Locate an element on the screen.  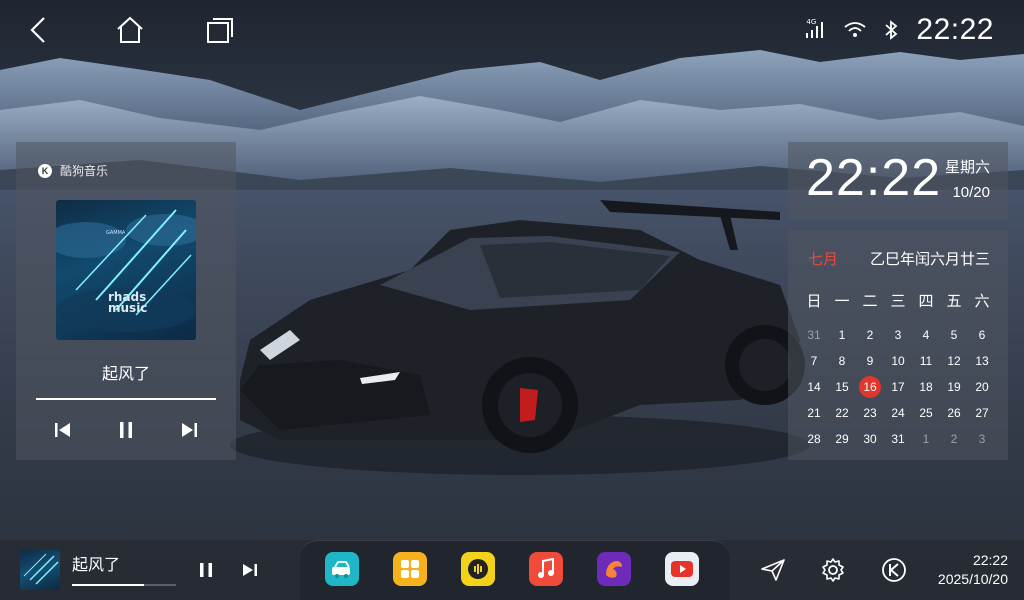
calendar-day: 29 is located at coordinates (842, 439).